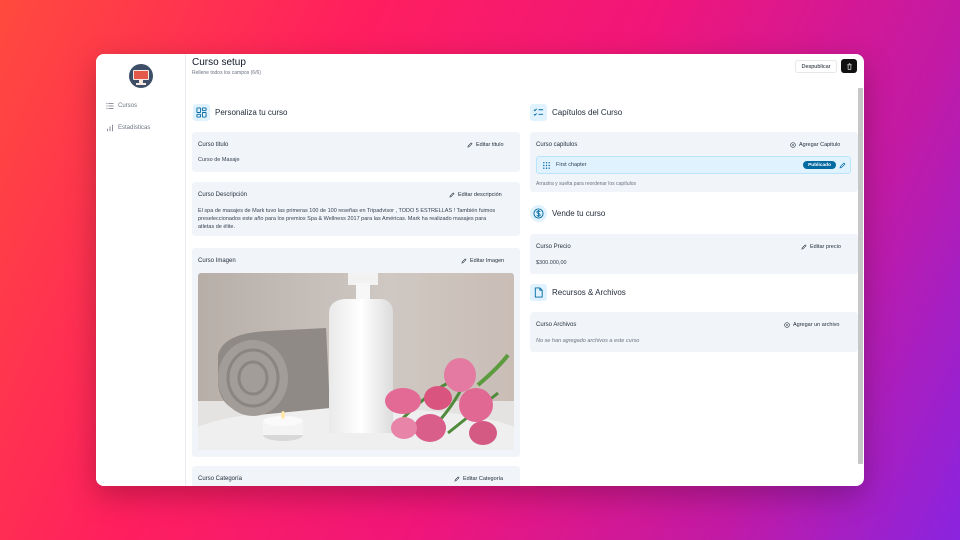 Image resolution: width=960 pixels, height=540 pixels. I want to click on trash-icon, so click(849, 66).